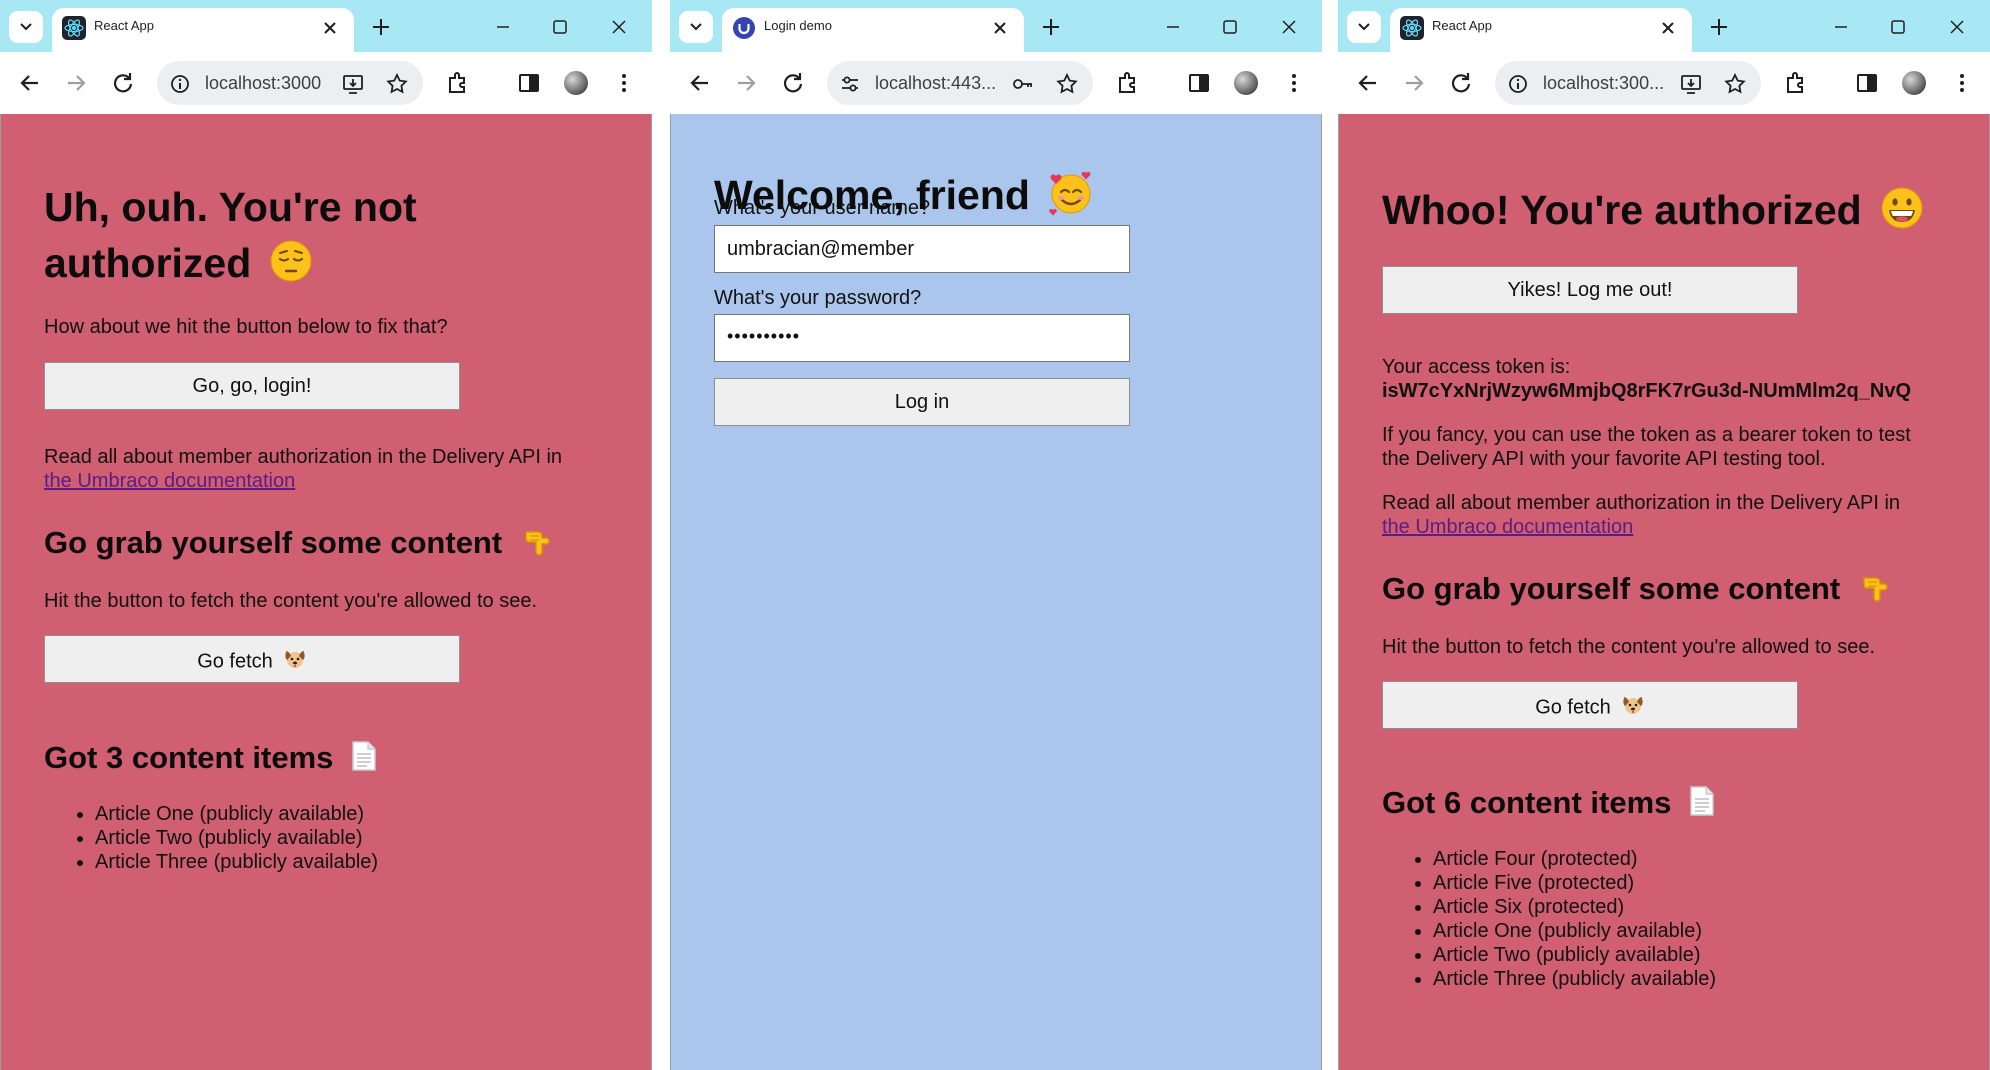  What do you see at coordinates (744, 28) in the screenshot?
I see `umbraco-logo-icon` at bounding box center [744, 28].